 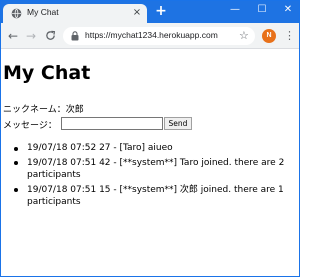 What do you see at coordinates (269, 36) in the screenshot?
I see `profile-avatar-icon: N` at bounding box center [269, 36].